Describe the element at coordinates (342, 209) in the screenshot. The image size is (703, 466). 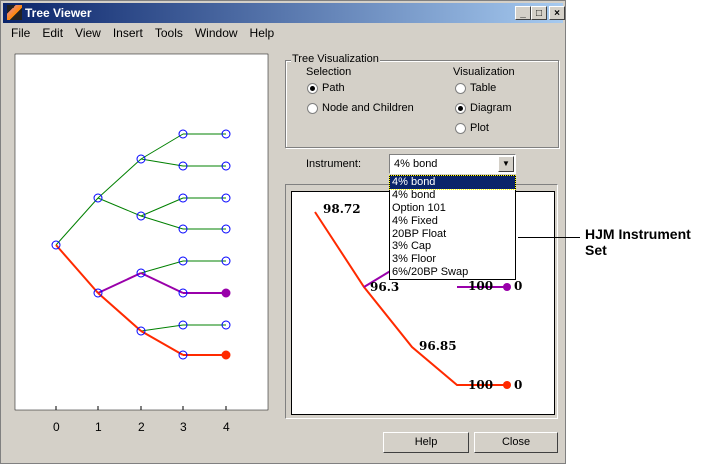
I see `label-98-72: 98.72` at that location.